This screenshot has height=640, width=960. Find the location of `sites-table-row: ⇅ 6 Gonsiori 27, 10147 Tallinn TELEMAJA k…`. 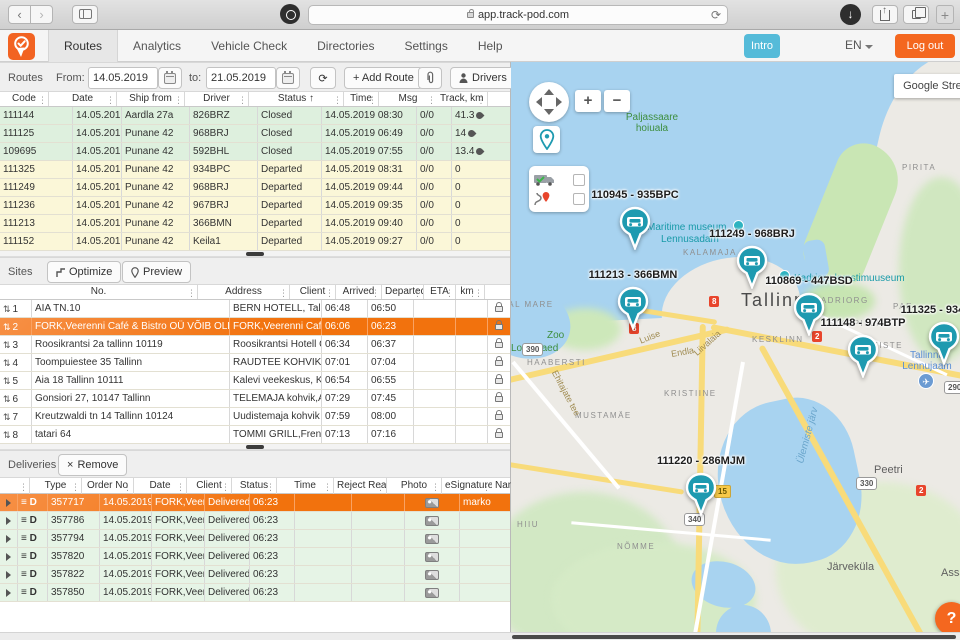

sites-table-row: ⇅ 6 Gonsiori 27, 10147 Tallinn TELEMAJA k… is located at coordinates (255, 399).